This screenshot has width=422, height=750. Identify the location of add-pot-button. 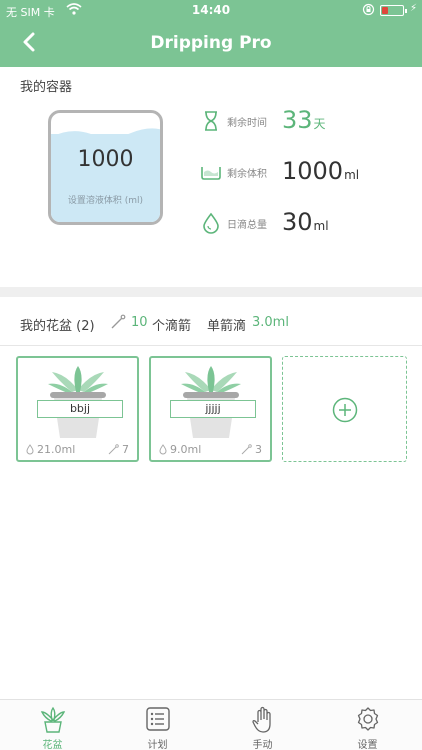
(344, 409).